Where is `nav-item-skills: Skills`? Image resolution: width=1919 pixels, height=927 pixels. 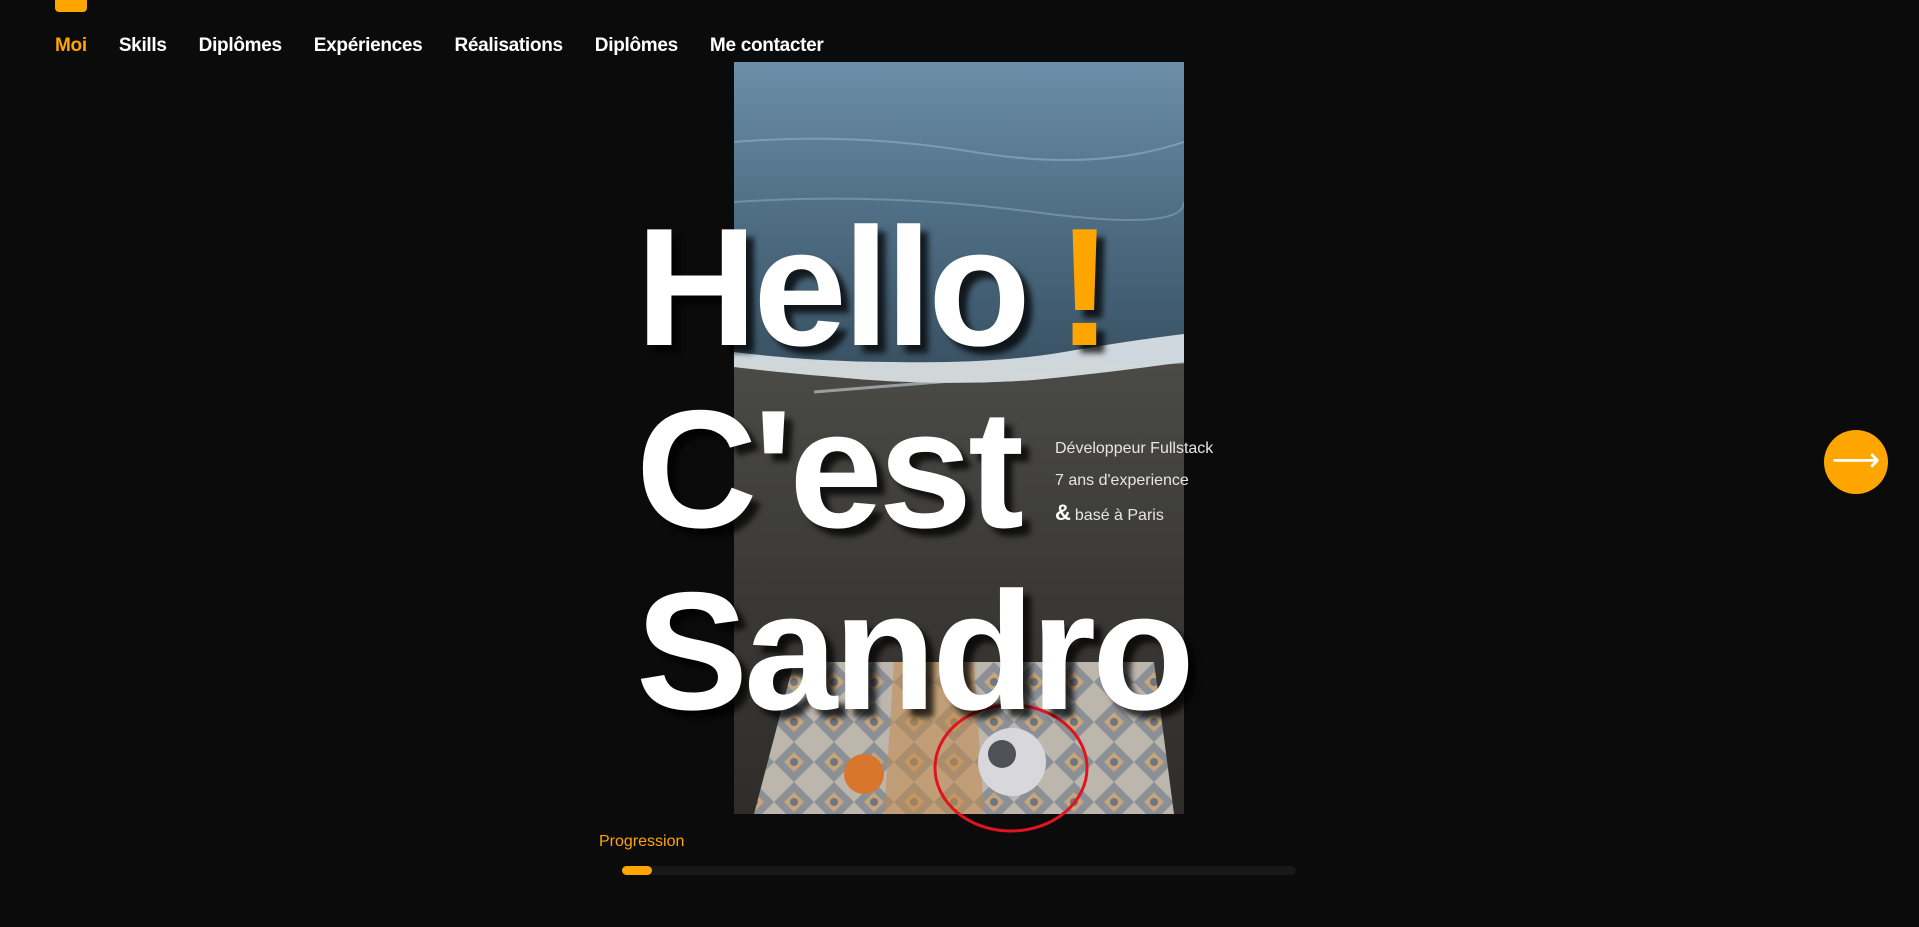 nav-item-skills: Skills is located at coordinates (143, 46).